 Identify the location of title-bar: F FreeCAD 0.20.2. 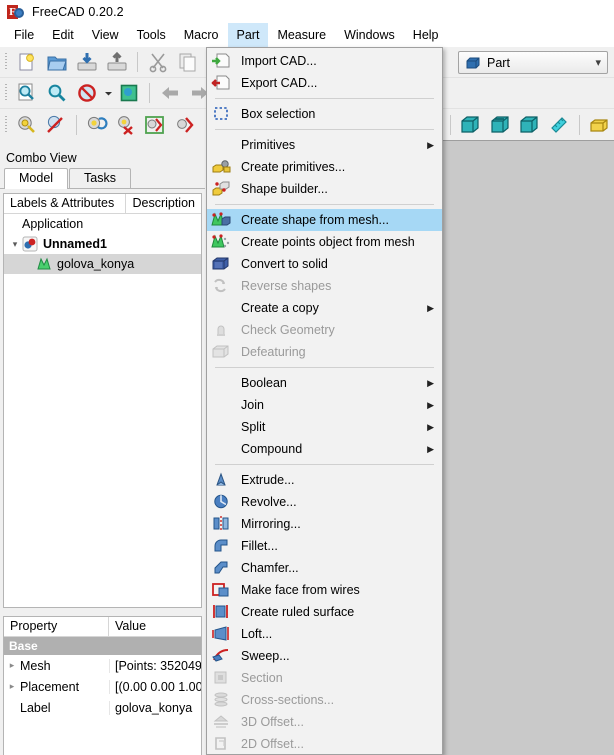
(307, 11).